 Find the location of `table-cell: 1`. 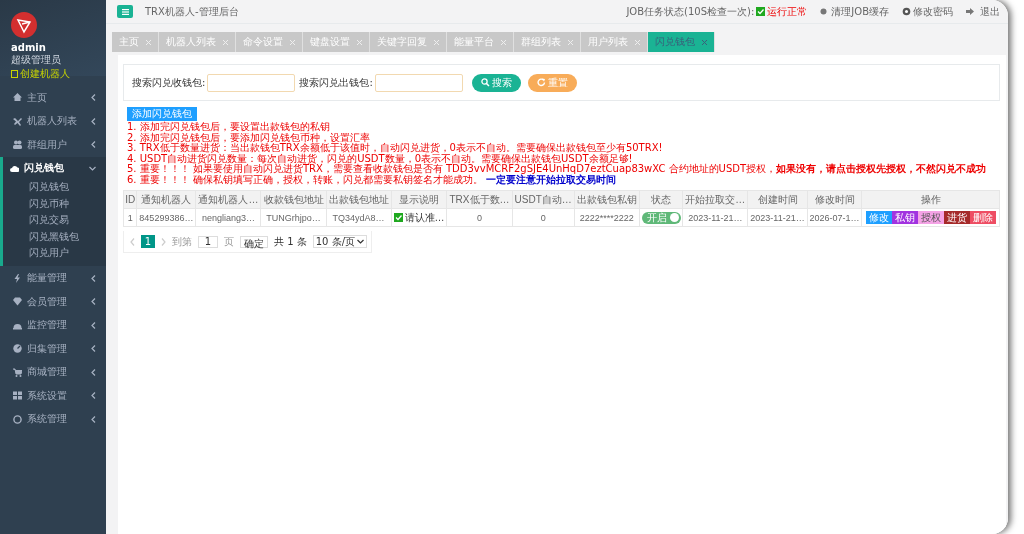

table-cell: 1 is located at coordinates (130, 217).